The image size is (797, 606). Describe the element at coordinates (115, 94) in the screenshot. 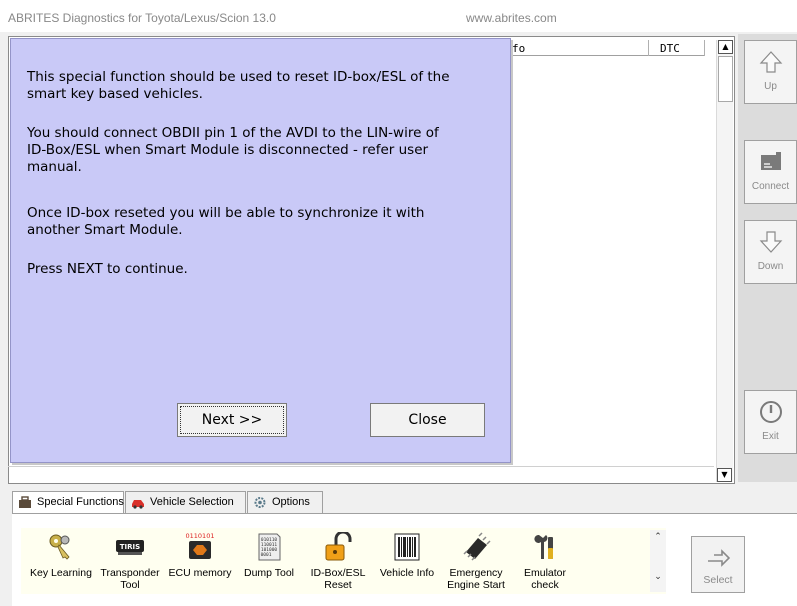

I see `dialog-line: smart key based vehicles.` at that location.